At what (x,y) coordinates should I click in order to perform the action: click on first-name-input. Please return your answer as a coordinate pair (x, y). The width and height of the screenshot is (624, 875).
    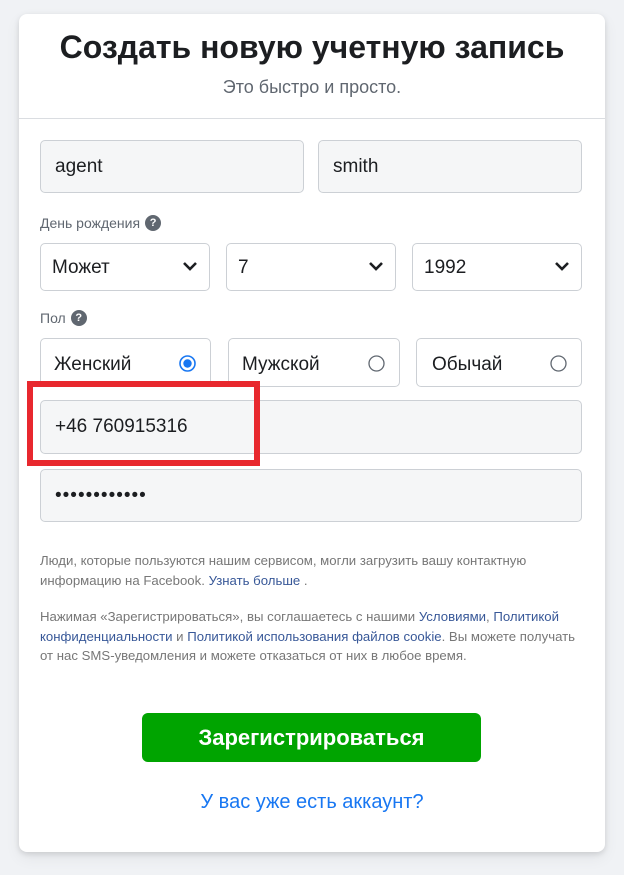
    Looking at the image, I should click on (172, 166).